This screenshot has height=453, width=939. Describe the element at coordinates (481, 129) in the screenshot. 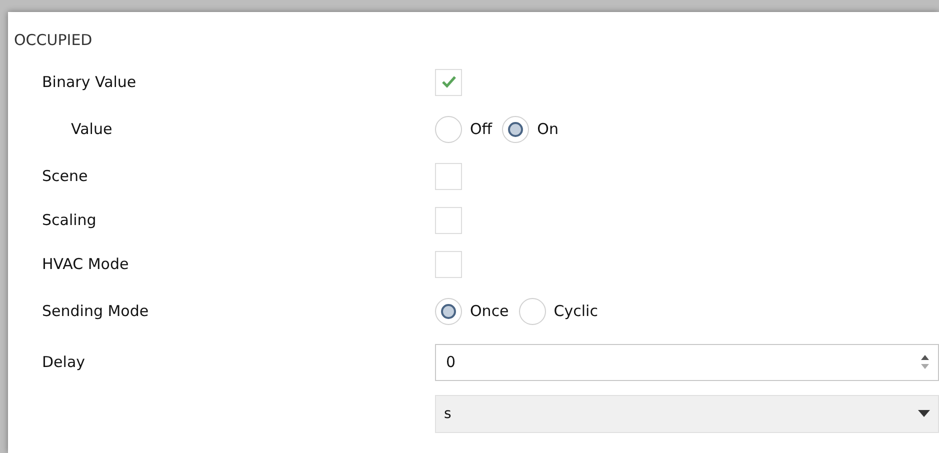

I see `radio-label: Off` at that location.